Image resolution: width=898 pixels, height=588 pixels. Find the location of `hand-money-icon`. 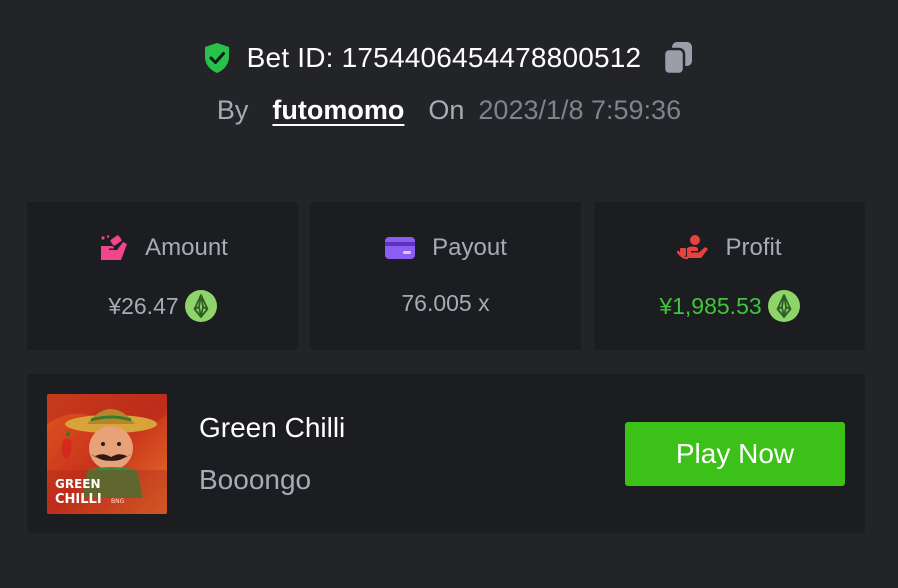

hand-money-icon is located at coordinates (113, 248).